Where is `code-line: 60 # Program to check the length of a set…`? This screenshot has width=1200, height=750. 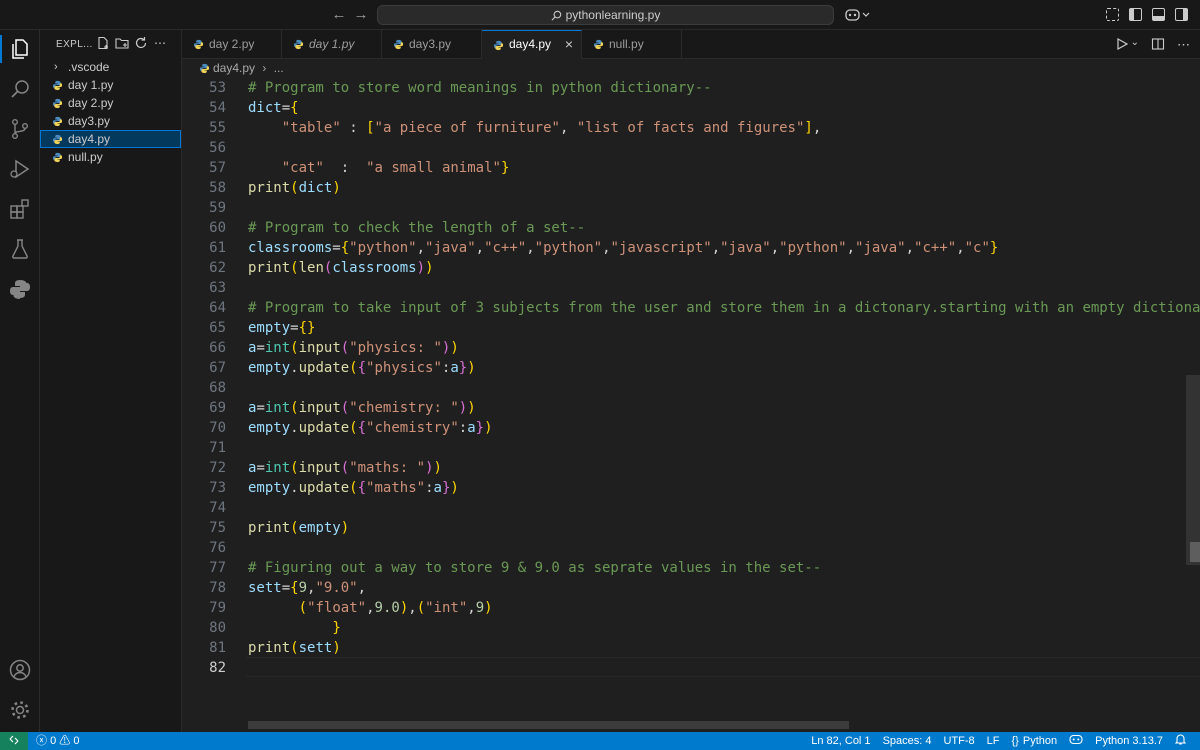
code-line: 60 # Program to check the length of a set… is located at coordinates (691, 228).